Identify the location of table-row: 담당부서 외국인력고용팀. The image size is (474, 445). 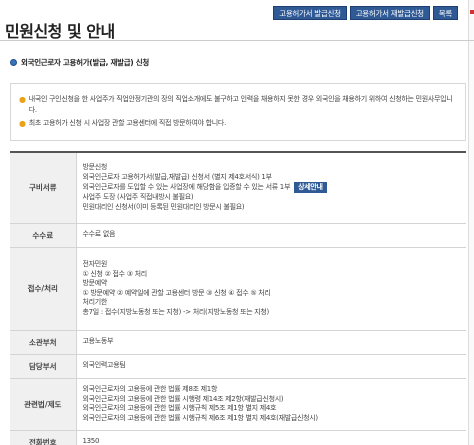
(238, 366).